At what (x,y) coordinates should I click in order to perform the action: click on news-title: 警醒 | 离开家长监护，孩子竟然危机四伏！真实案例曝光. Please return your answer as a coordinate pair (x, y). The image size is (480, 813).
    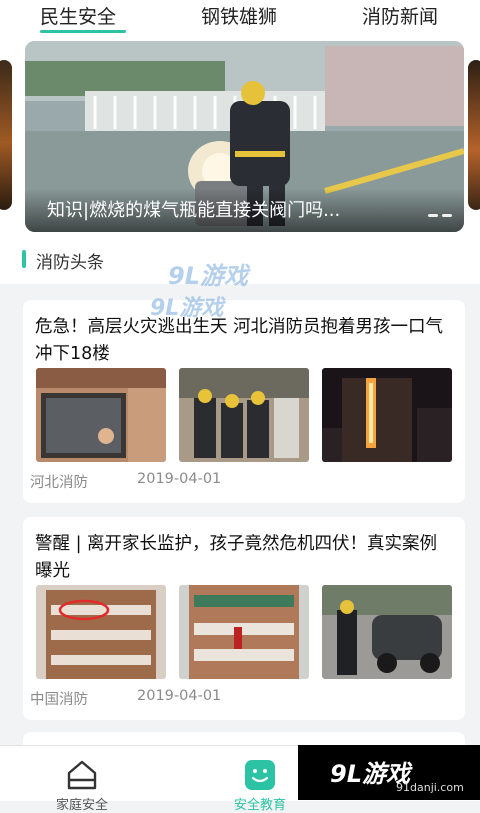
    Looking at the image, I should click on (240, 558).